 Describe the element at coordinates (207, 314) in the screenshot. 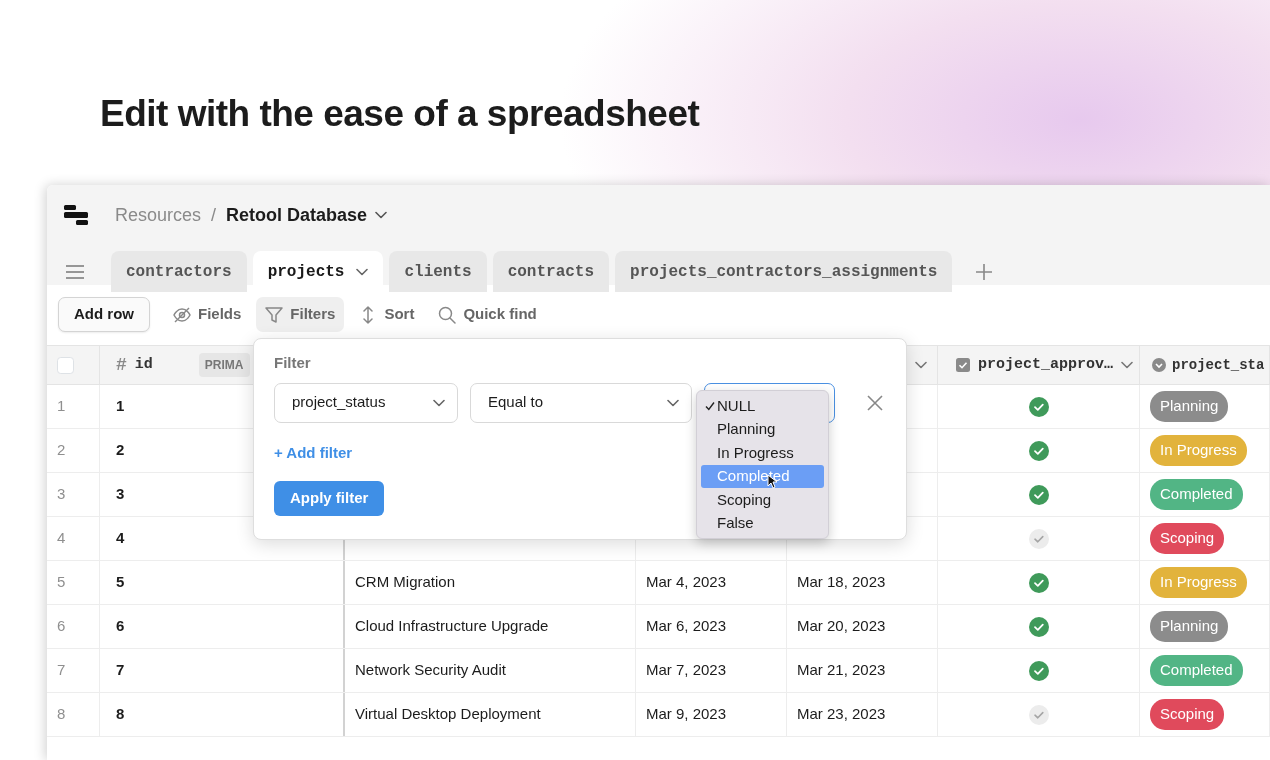

I see `fields-button: Fields` at that location.